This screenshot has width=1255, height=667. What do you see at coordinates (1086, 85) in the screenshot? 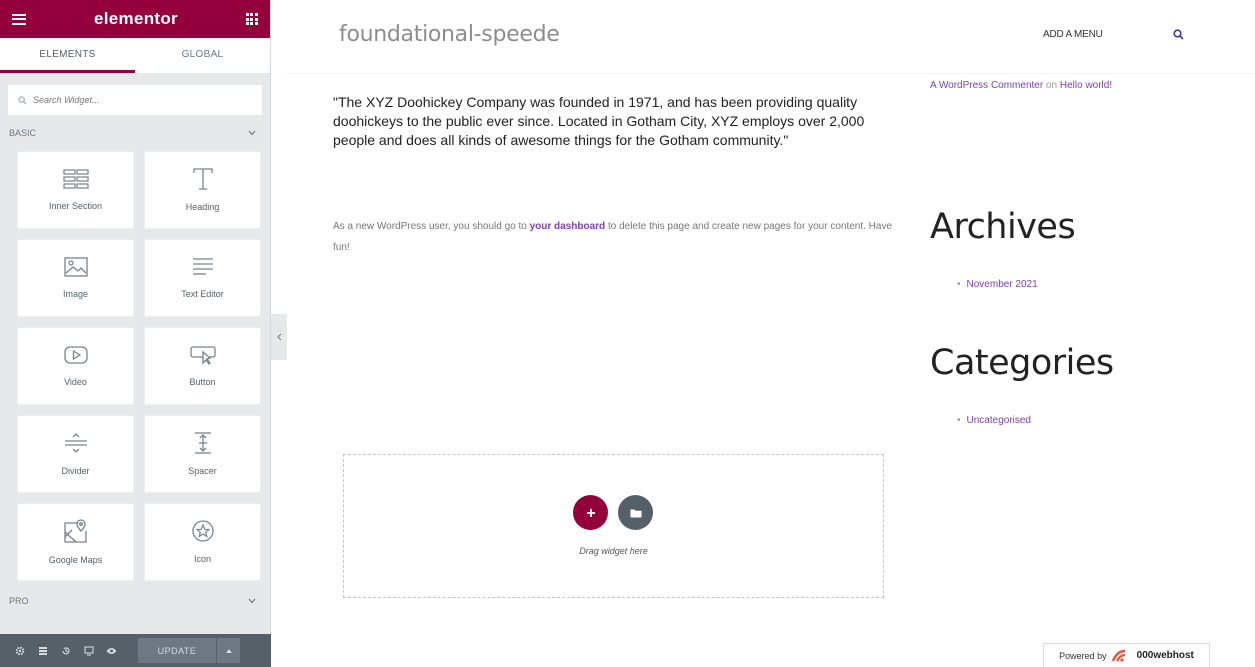
I see `comment-post-link: Hello world!` at bounding box center [1086, 85].